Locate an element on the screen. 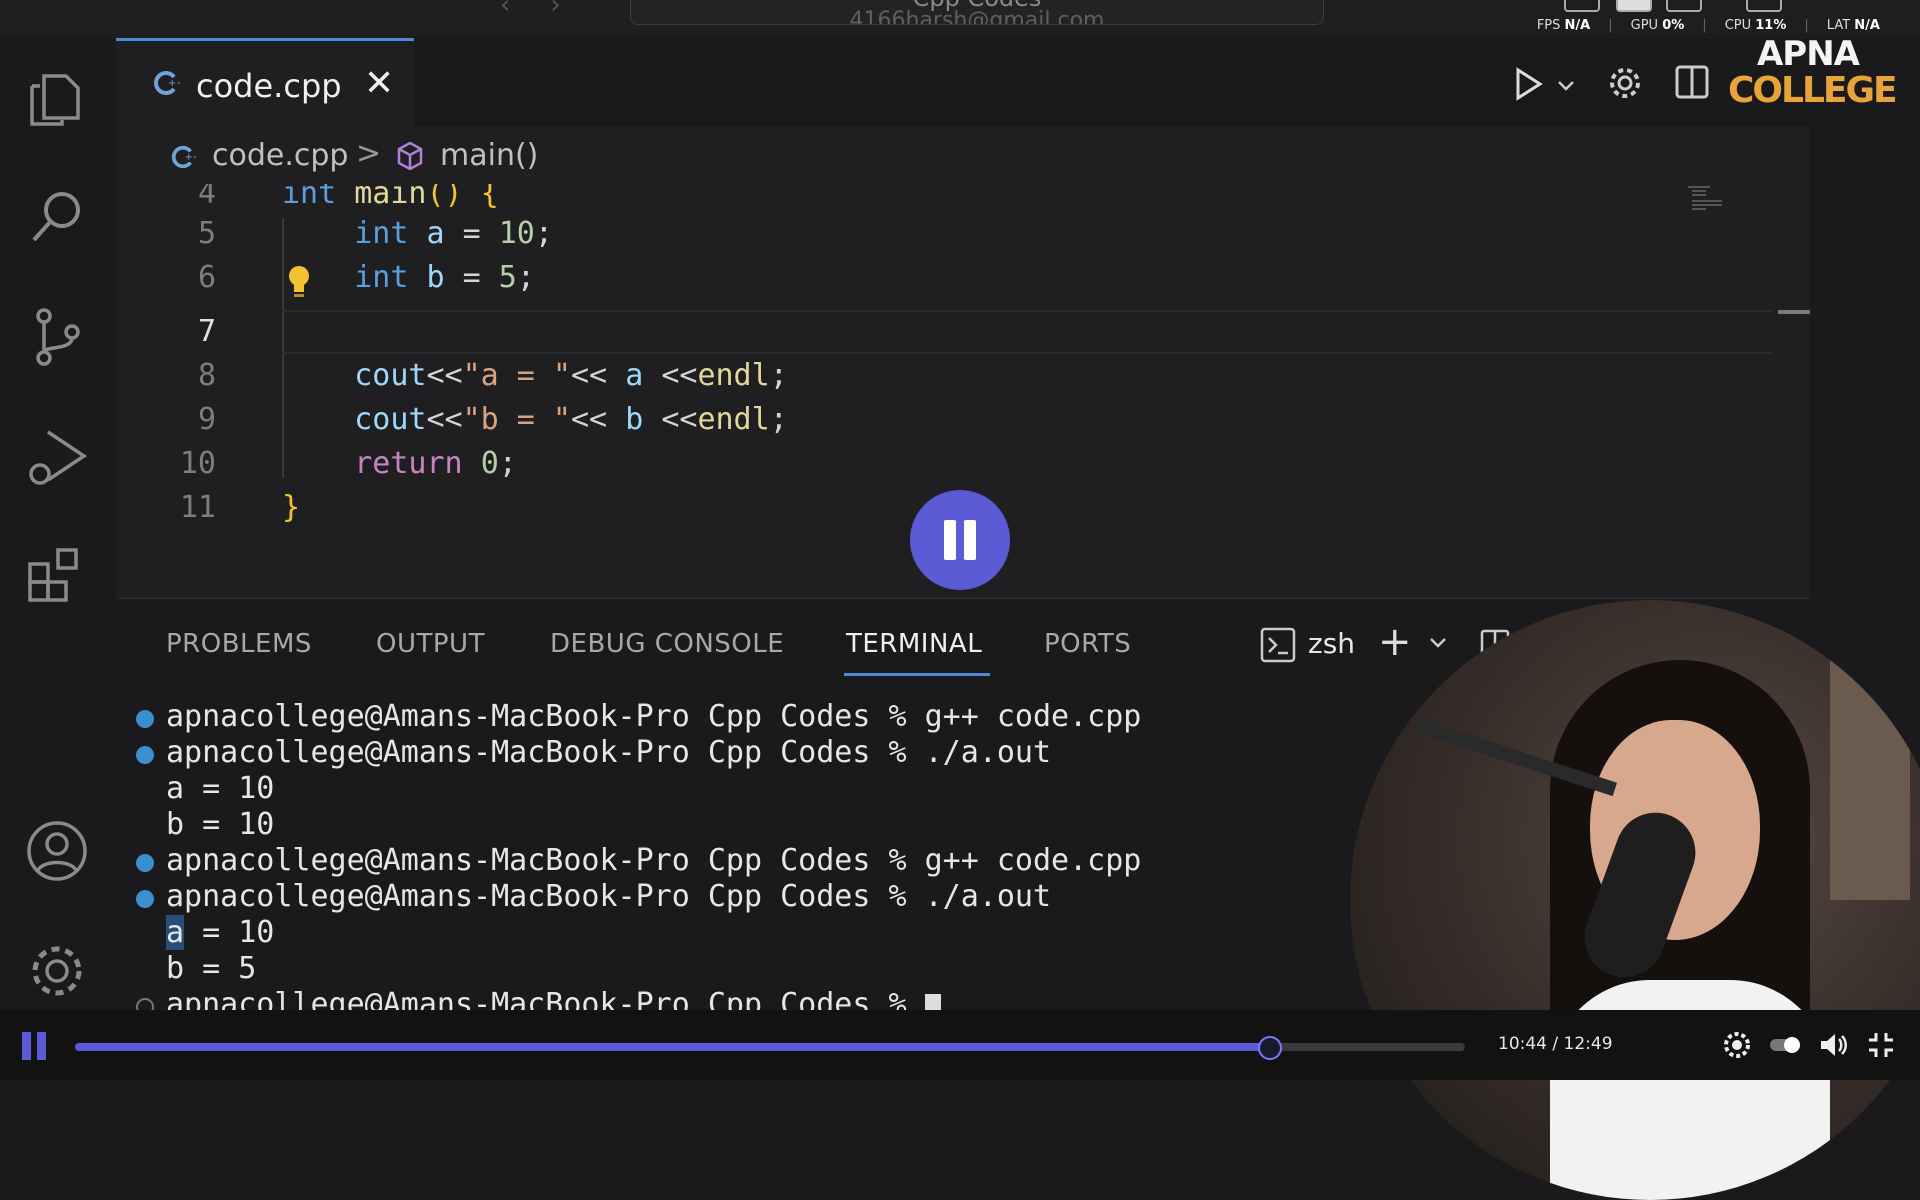  run-icon is located at coordinates (1528, 84).